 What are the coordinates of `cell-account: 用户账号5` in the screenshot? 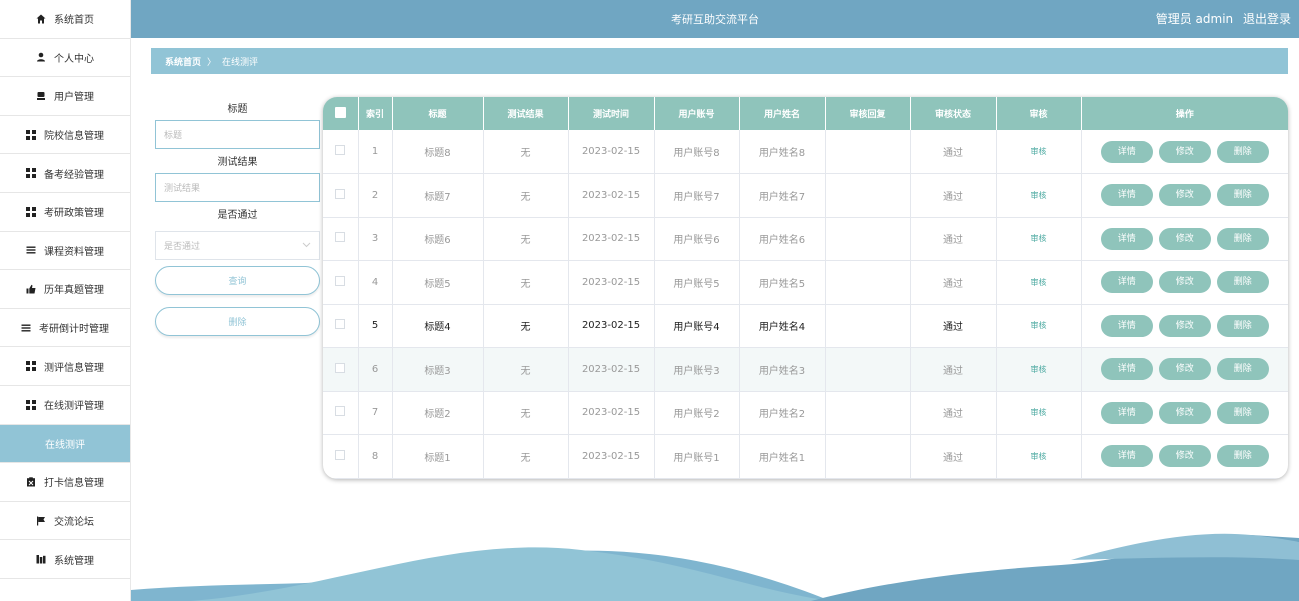 It's located at (697, 282).